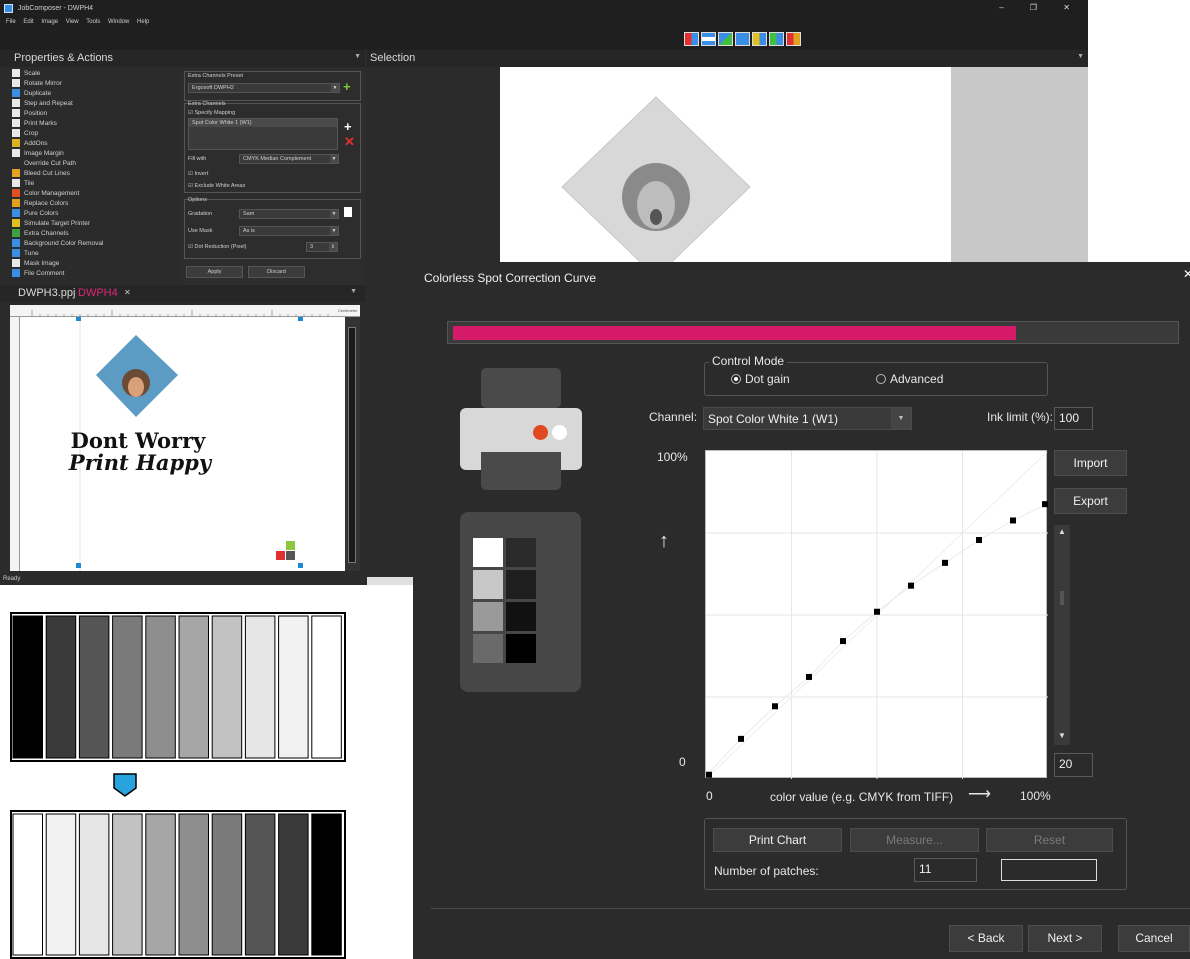 The width and height of the screenshot is (1190, 959). What do you see at coordinates (289, 214) in the screenshot?
I see `gradation-select: Sam ▼` at bounding box center [289, 214].